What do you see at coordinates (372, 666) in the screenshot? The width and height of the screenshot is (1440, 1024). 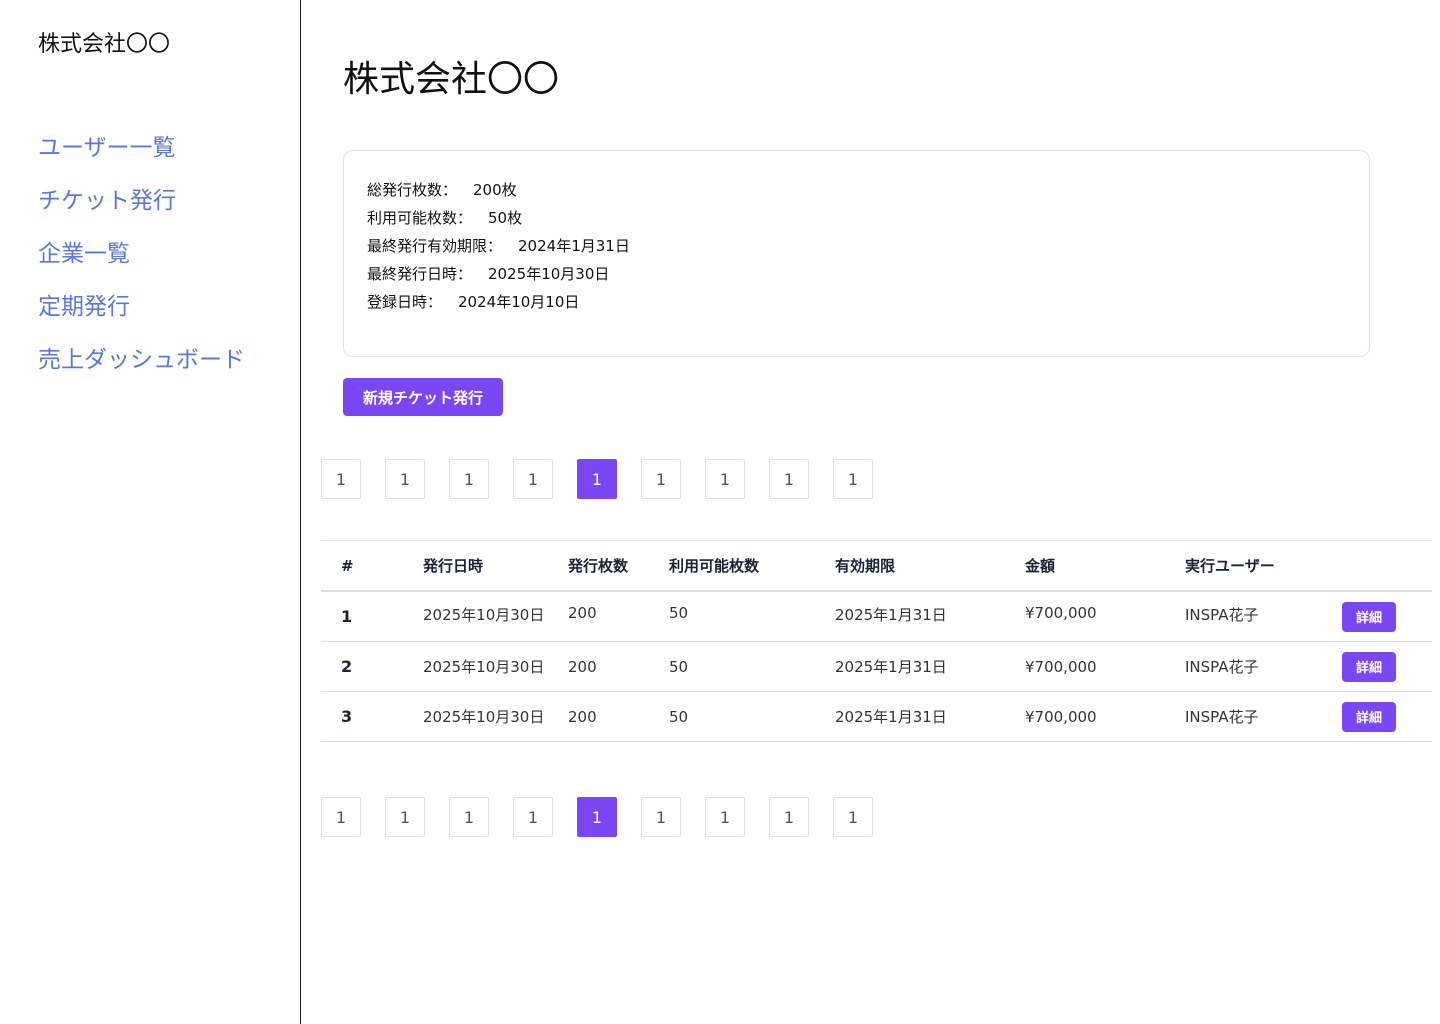 I see `row-number: 2` at bounding box center [372, 666].